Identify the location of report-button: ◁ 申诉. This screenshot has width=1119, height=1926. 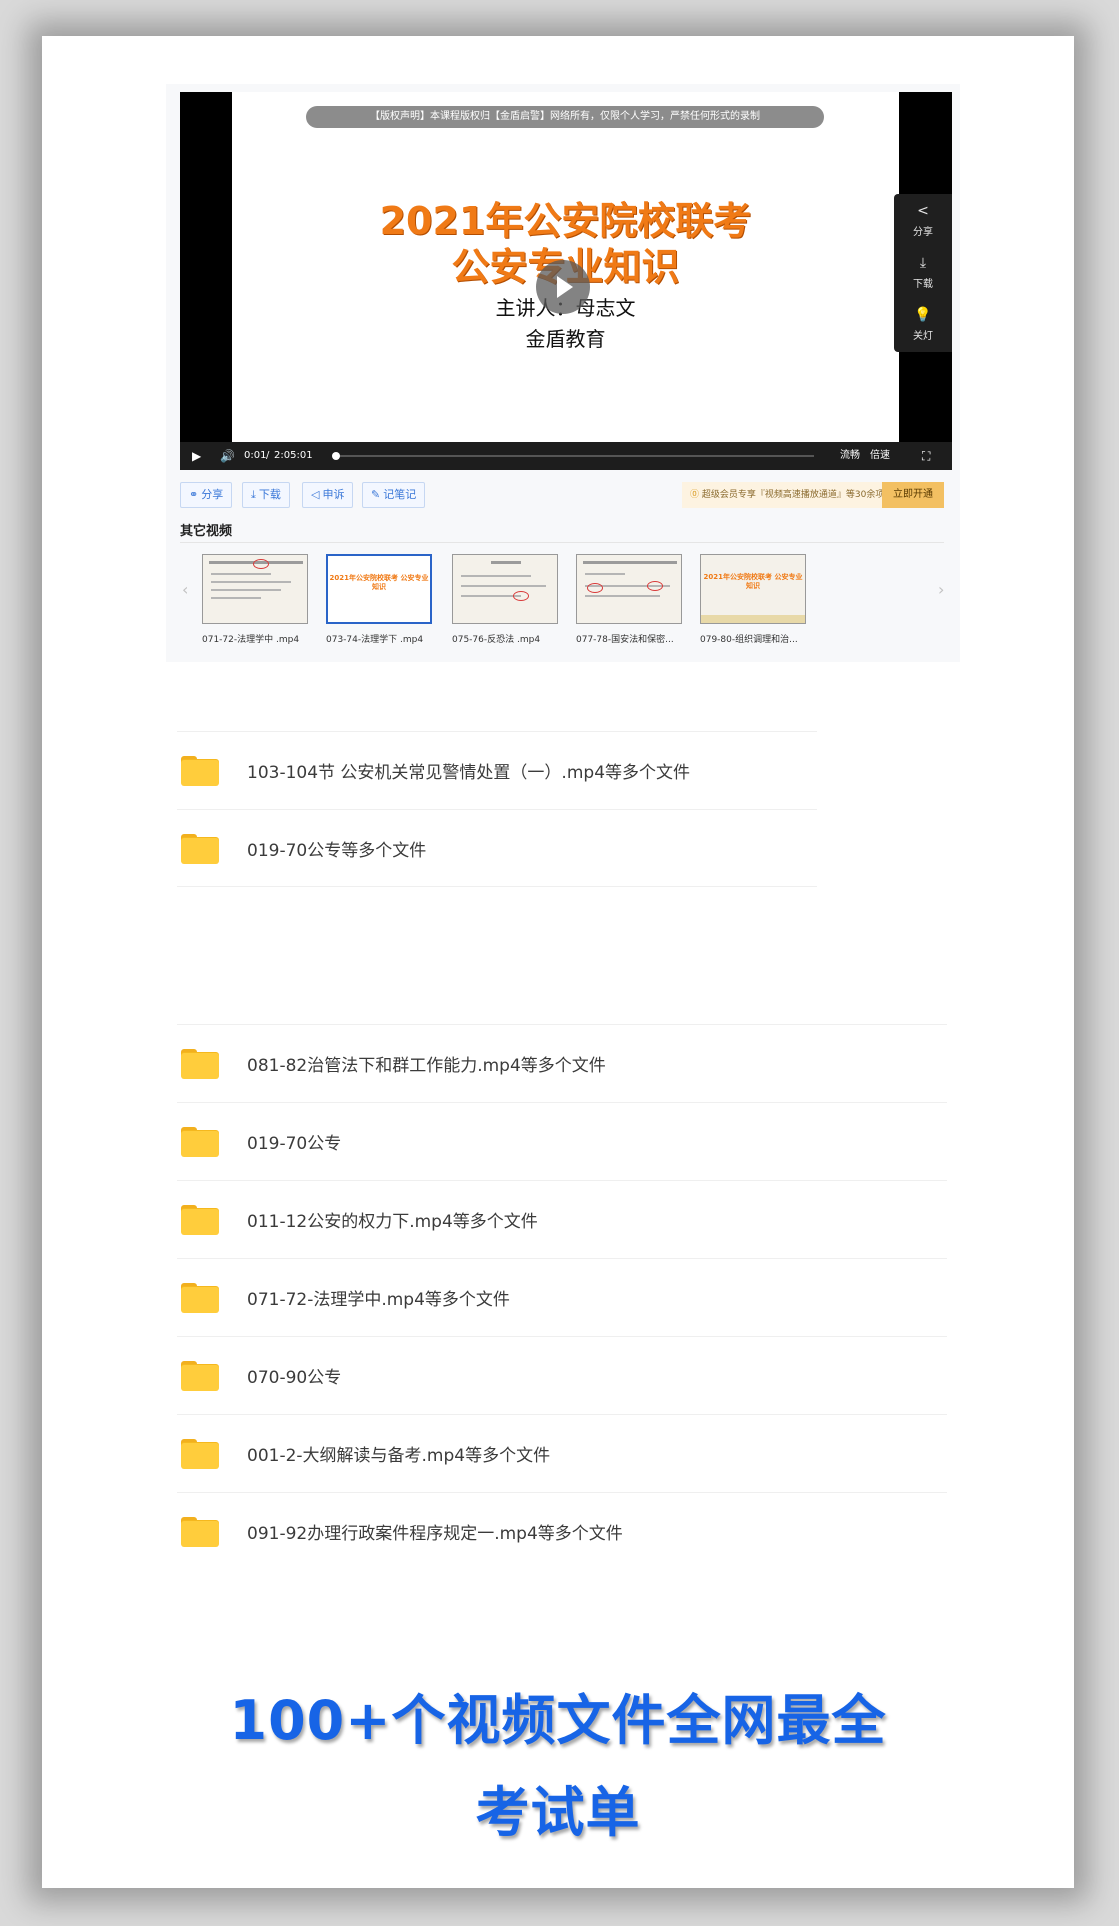
(328, 495).